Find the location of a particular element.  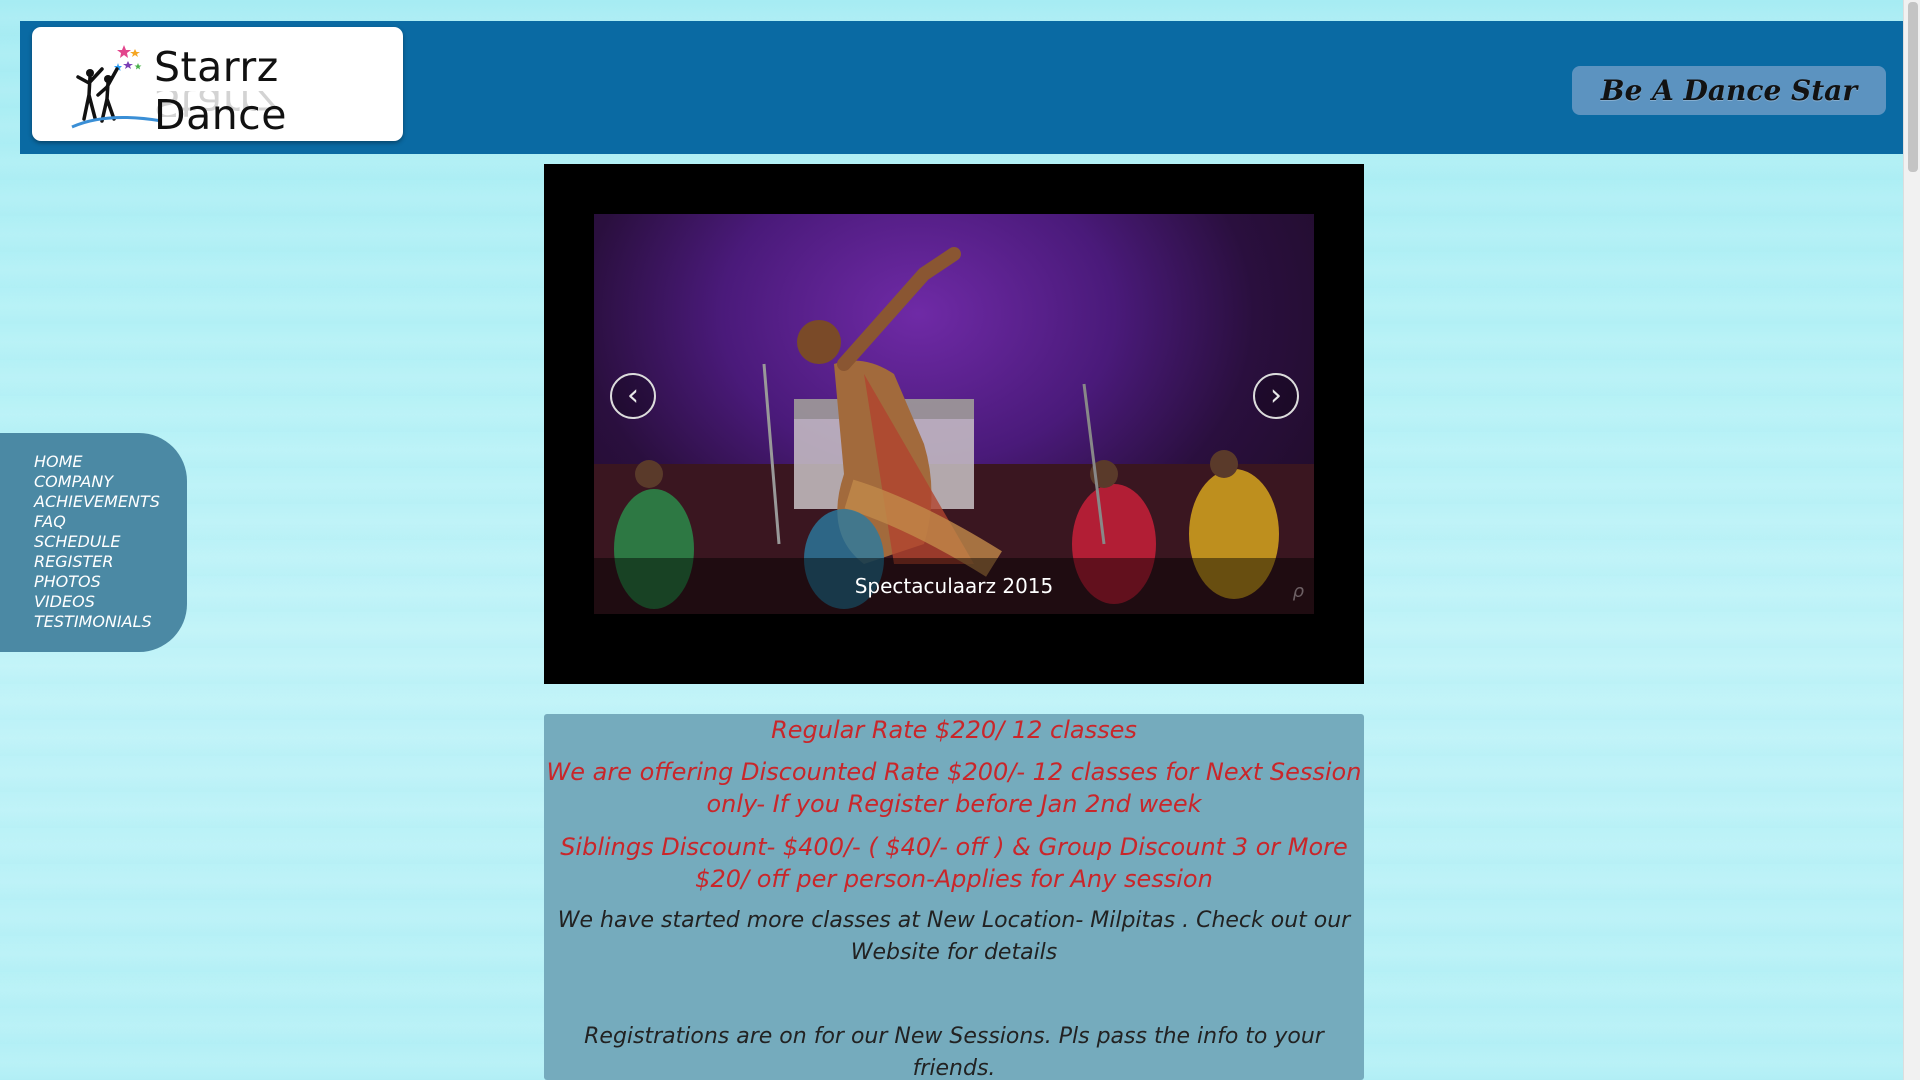

nav-item-photos: PHOTOS is located at coordinates (110, 582).